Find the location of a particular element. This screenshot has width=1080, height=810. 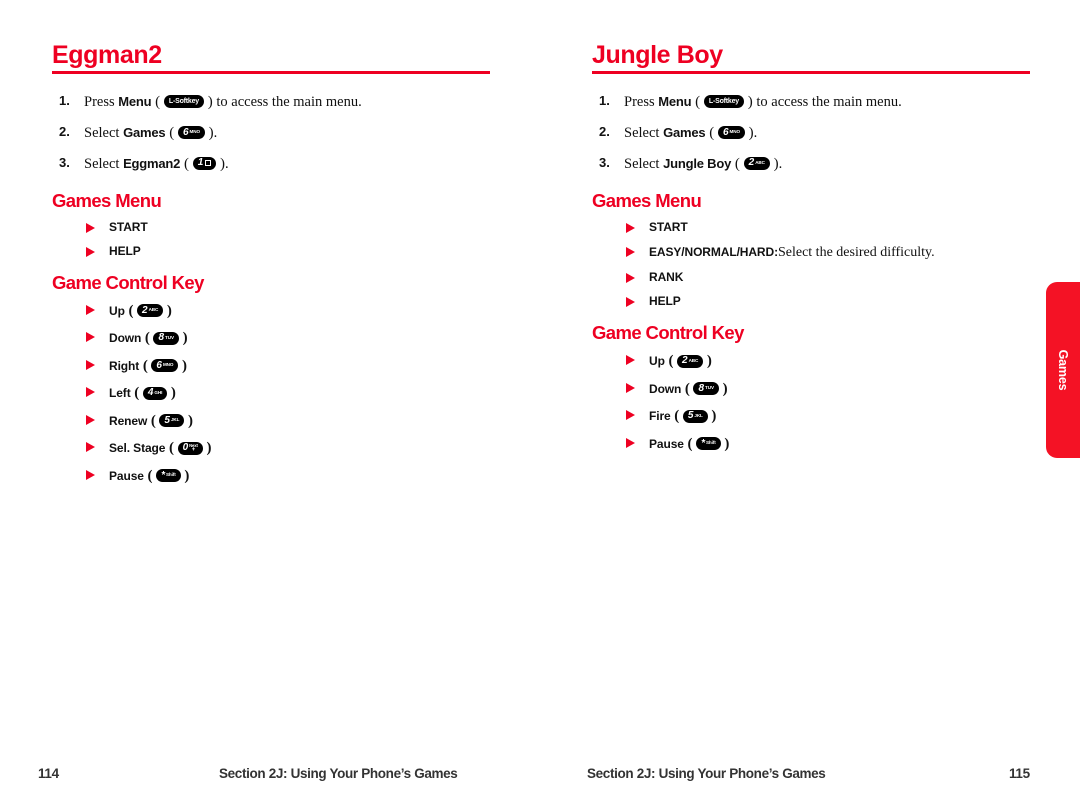

bullet-label: START is located at coordinates (128, 226).